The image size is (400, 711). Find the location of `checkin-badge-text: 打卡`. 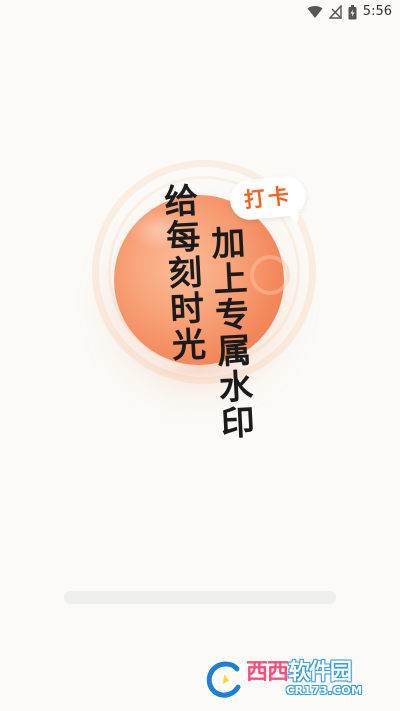

checkin-badge-text: 打卡 is located at coordinates (268, 197).